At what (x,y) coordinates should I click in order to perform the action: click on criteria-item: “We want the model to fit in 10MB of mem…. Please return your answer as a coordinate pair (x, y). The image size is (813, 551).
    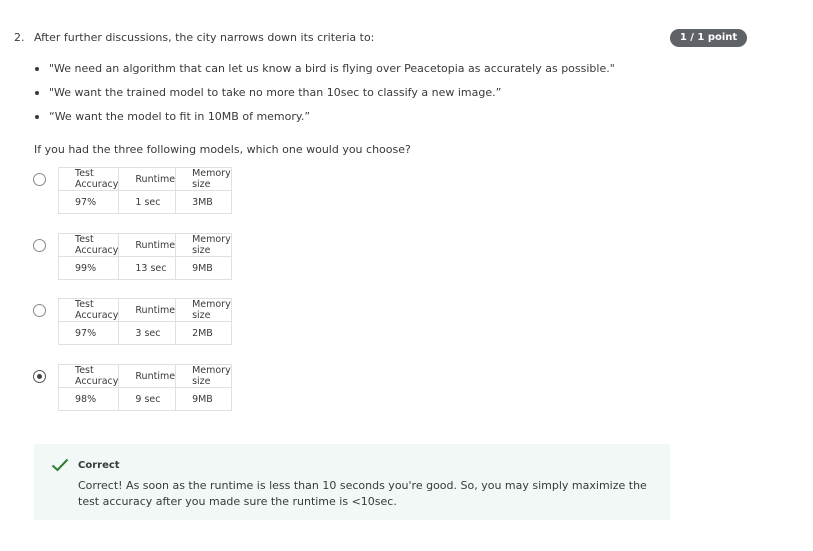
    Looking at the image, I should click on (324, 118).